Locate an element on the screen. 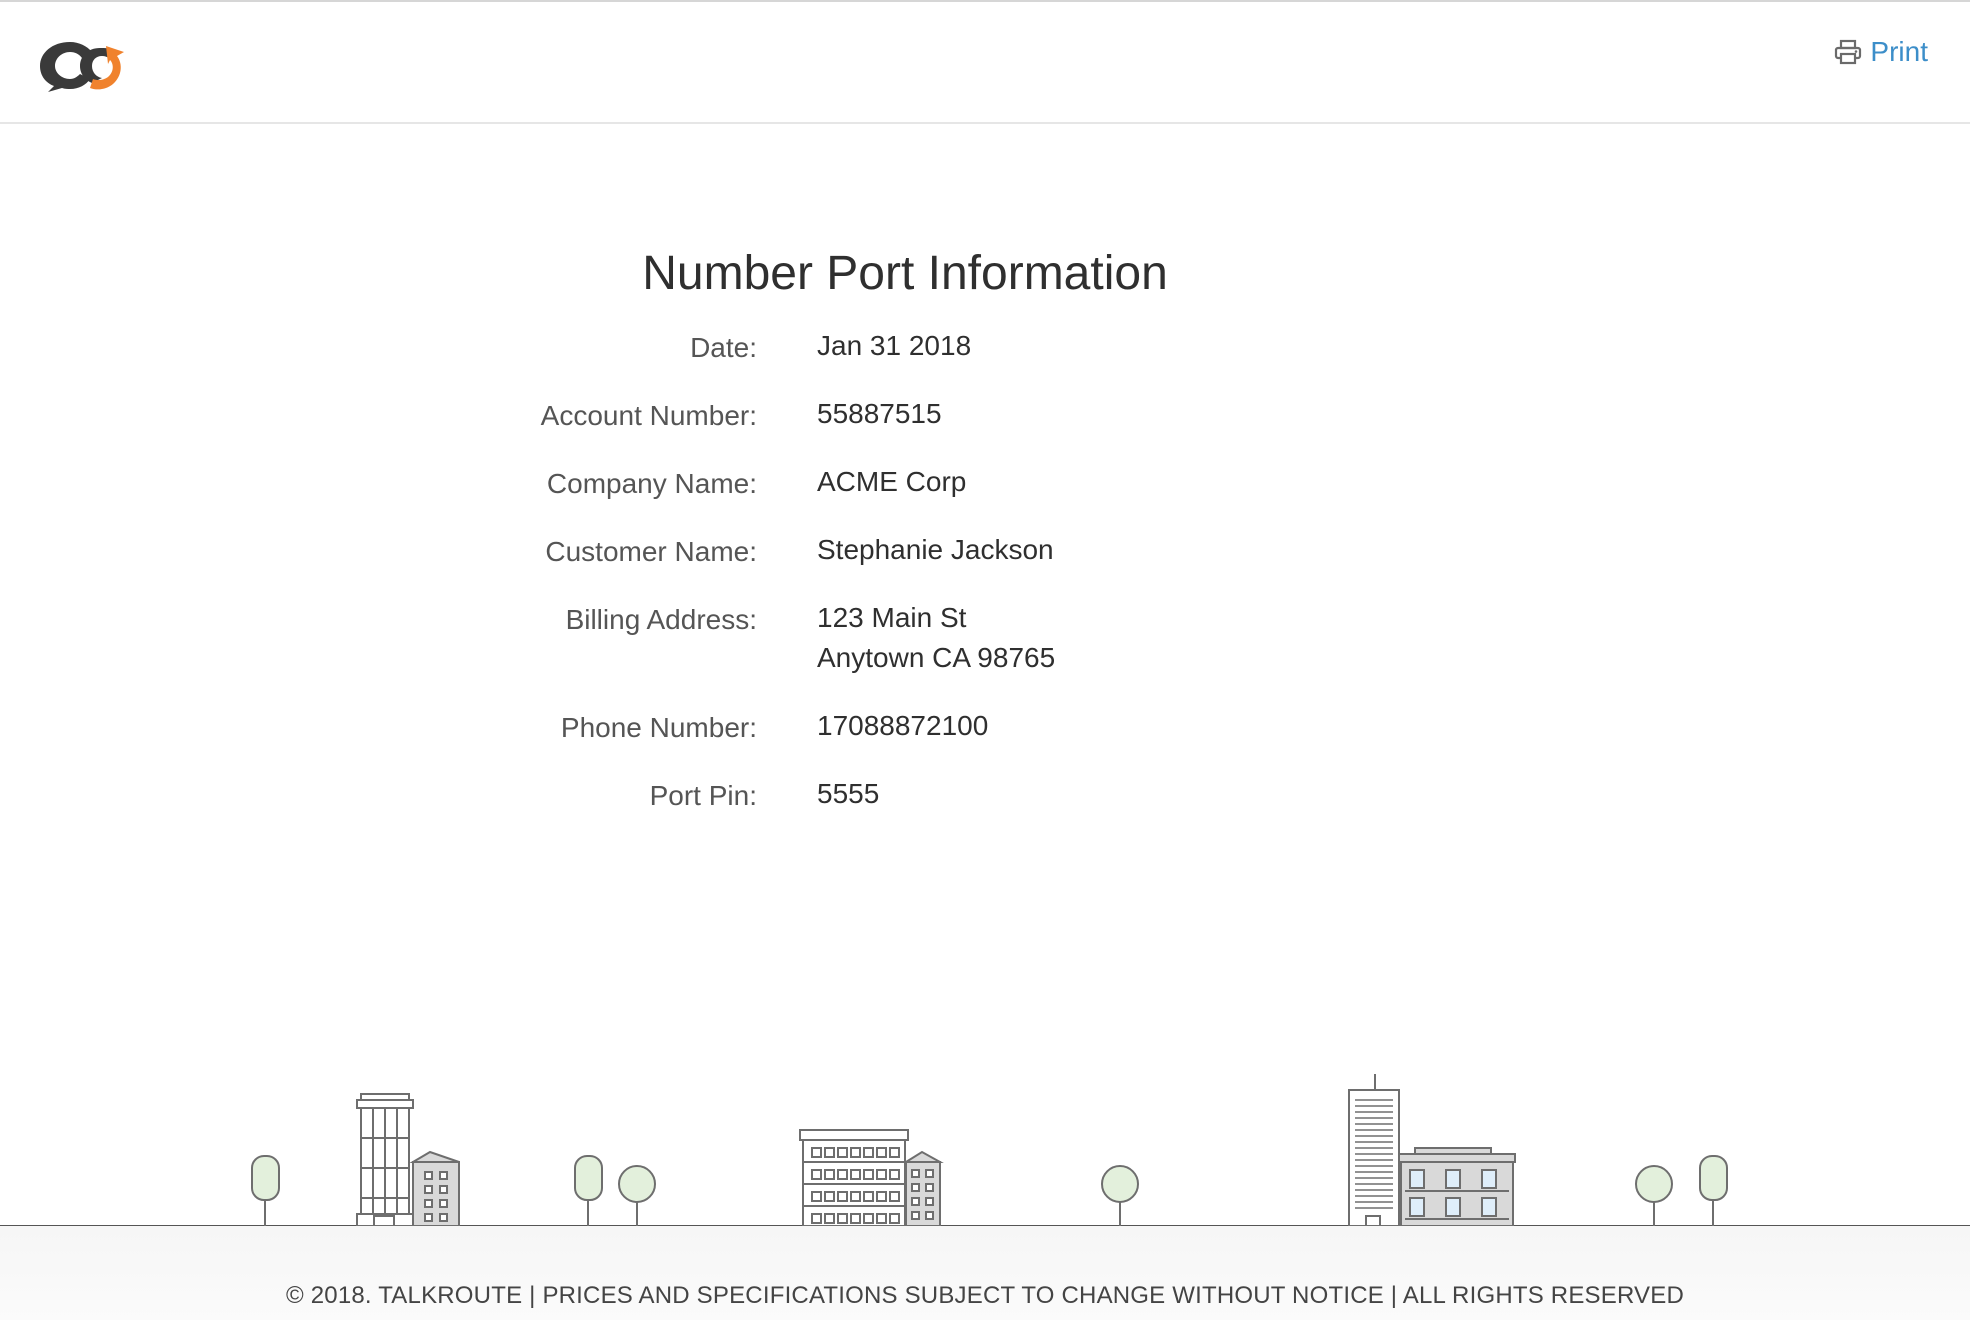 This screenshot has width=1970, height=1320. field-value-line: Stephanie Jackson is located at coordinates (935, 549).